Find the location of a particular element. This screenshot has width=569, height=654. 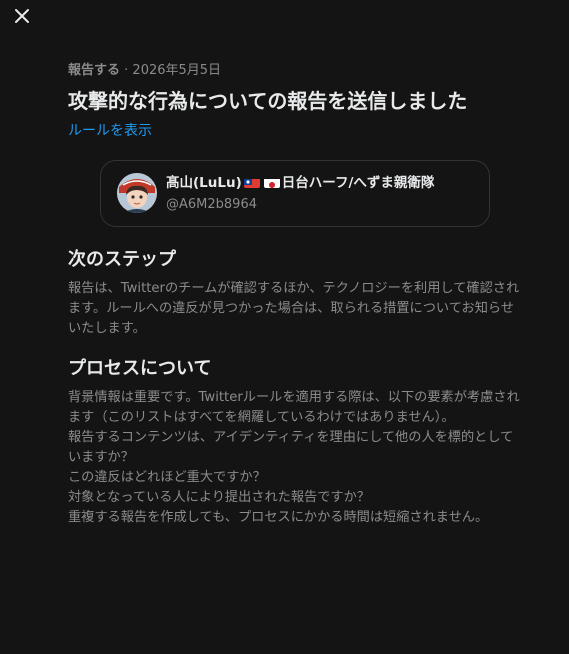

page-title: 攻撃的な行為についての報告を送信しました is located at coordinates (268, 101).